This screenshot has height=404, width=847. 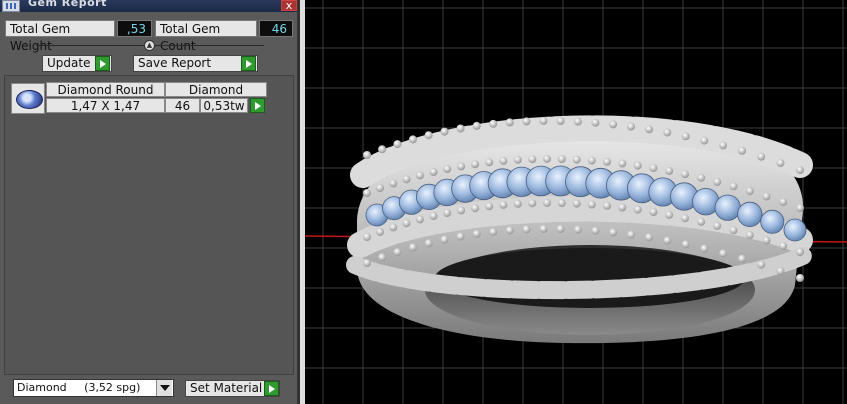 What do you see at coordinates (175, 63) in the screenshot?
I see `save-report-button-label: Save Report` at bounding box center [175, 63].